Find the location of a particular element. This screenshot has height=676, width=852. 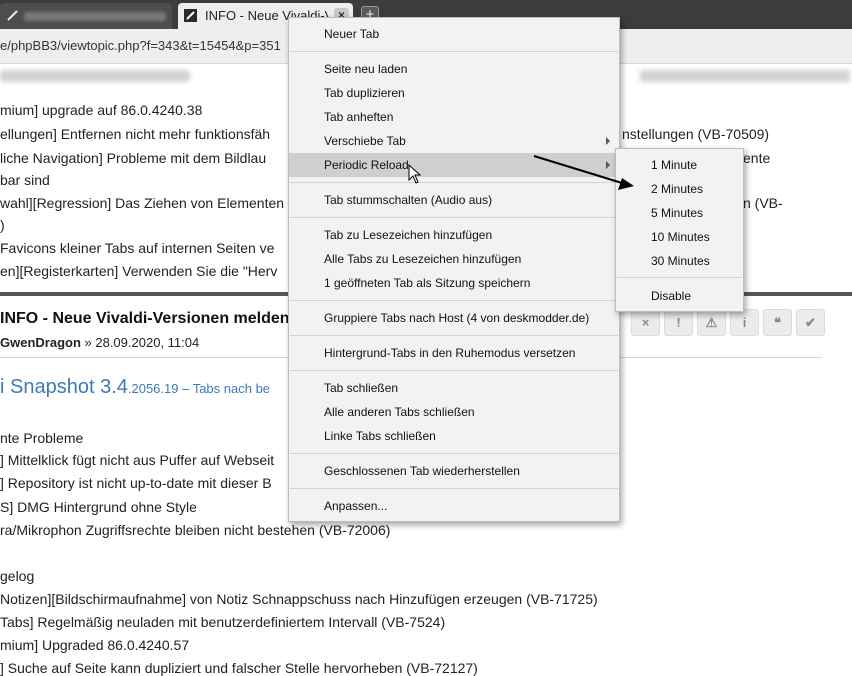

mouse-cursor-icon is located at coordinates (415, 174).